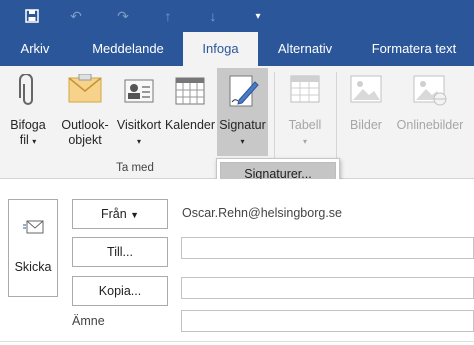 This screenshot has height=345, width=474. What do you see at coordinates (113, 214) in the screenshot?
I see `from-label: Från` at bounding box center [113, 214].